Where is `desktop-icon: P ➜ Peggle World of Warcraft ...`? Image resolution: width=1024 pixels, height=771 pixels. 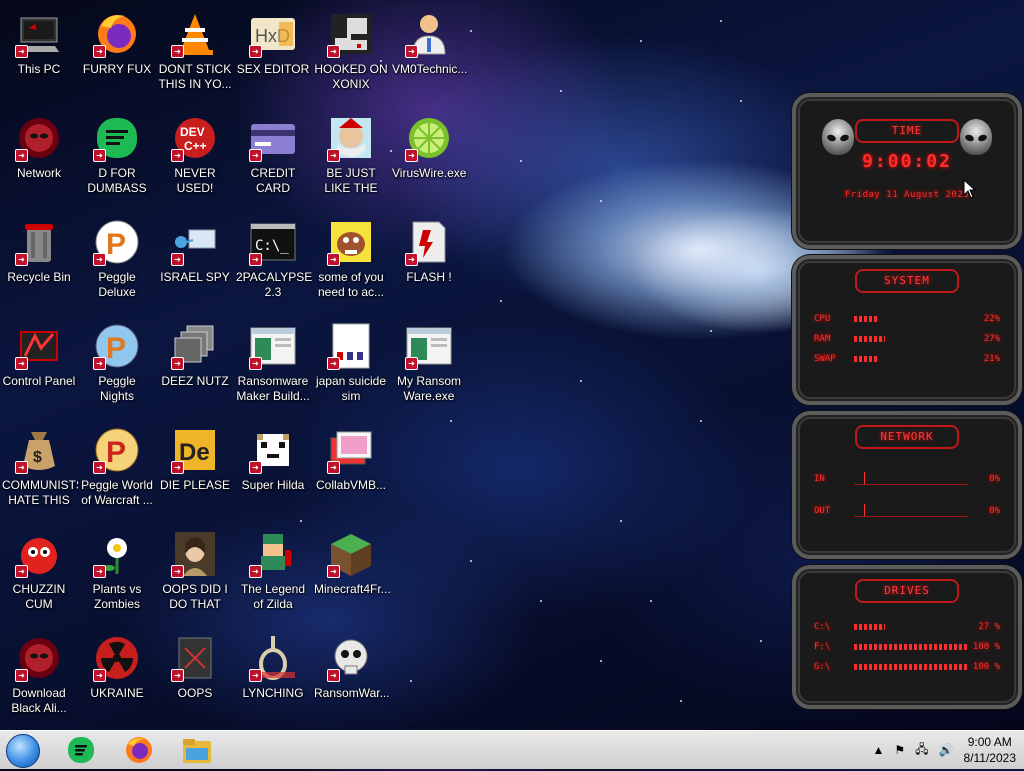
desktop-icon: P ➜ Peggle World of Warcraft ... is located at coordinates (117, 470).